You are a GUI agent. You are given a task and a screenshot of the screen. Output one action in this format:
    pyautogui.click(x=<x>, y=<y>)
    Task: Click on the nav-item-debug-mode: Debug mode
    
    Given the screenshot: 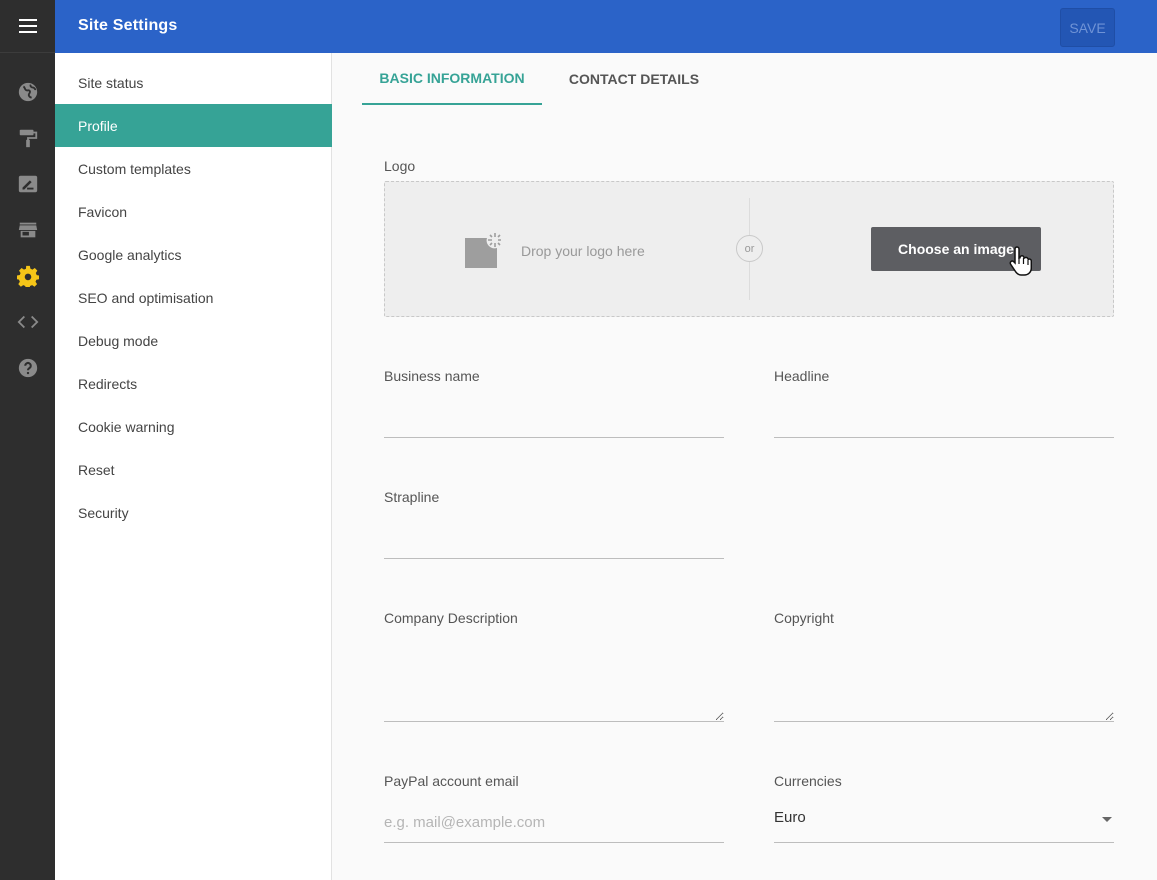 What is the action you would take?
    pyautogui.click(x=193, y=340)
    